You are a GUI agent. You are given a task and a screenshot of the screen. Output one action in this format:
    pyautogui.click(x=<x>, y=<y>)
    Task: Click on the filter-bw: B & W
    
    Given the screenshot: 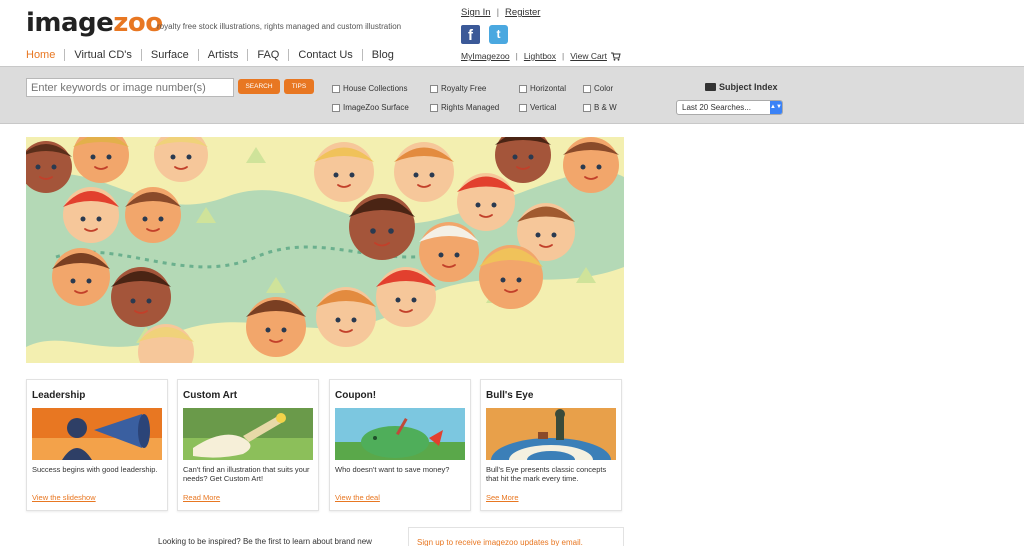 What is the action you would take?
    pyautogui.click(x=600, y=107)
    